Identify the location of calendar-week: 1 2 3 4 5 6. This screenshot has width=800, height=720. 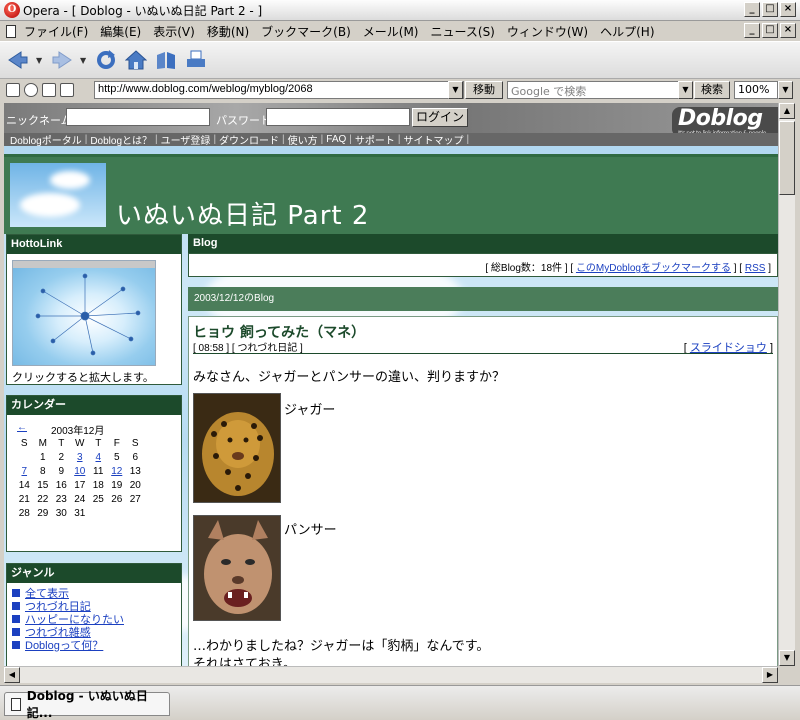
(80, 457).